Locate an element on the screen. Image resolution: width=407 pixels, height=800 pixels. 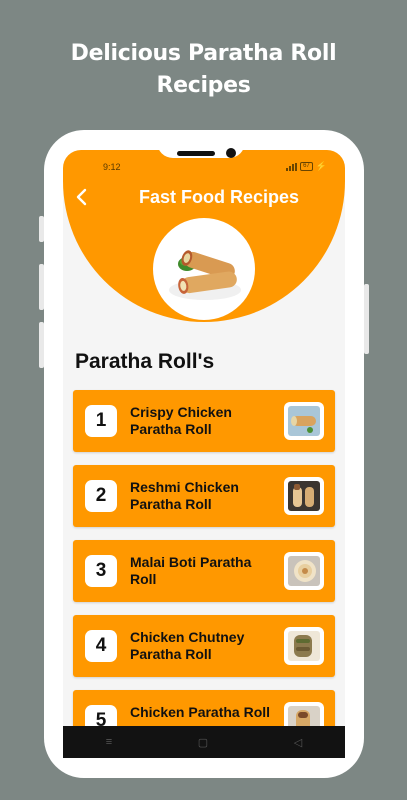
recipe-list-item: 3 Malai Boti Paratha Roll is located at coordinates (204, 571).